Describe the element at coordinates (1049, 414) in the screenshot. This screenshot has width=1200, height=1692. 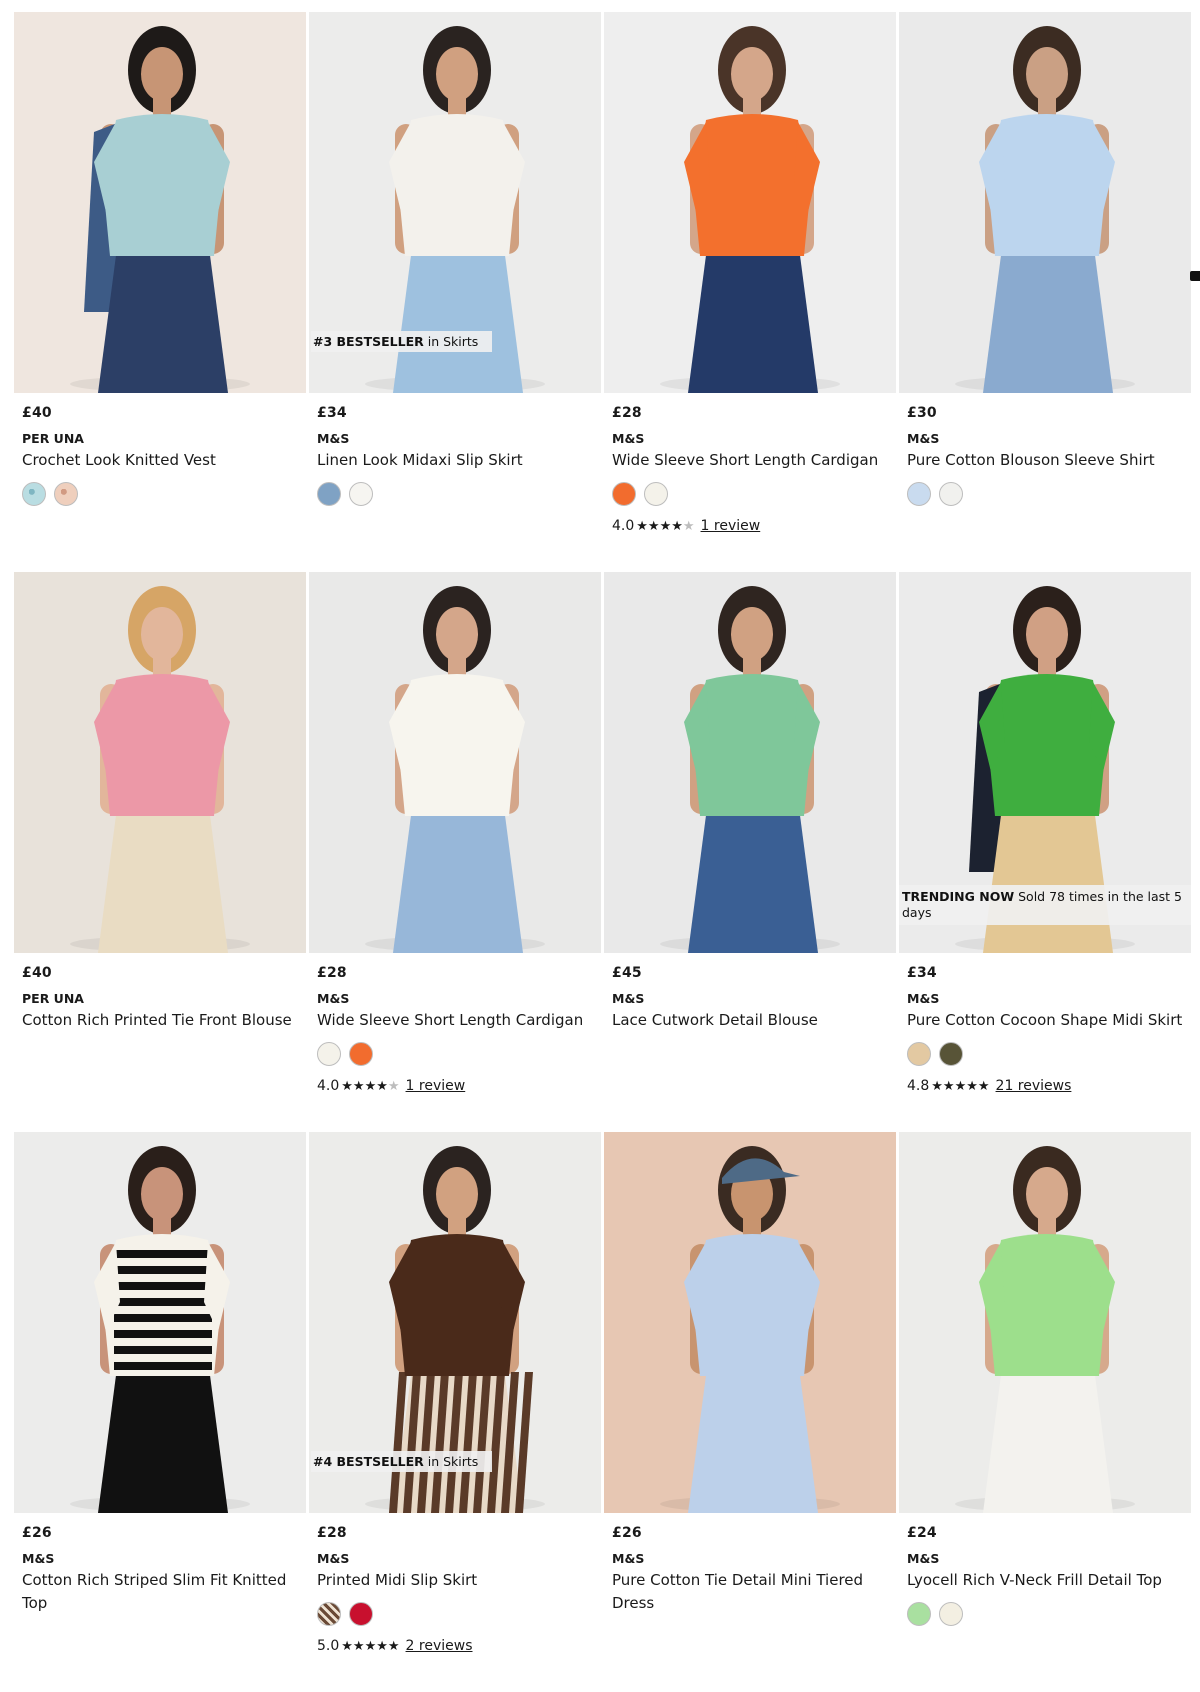
I see `product-price: £30` at that location.